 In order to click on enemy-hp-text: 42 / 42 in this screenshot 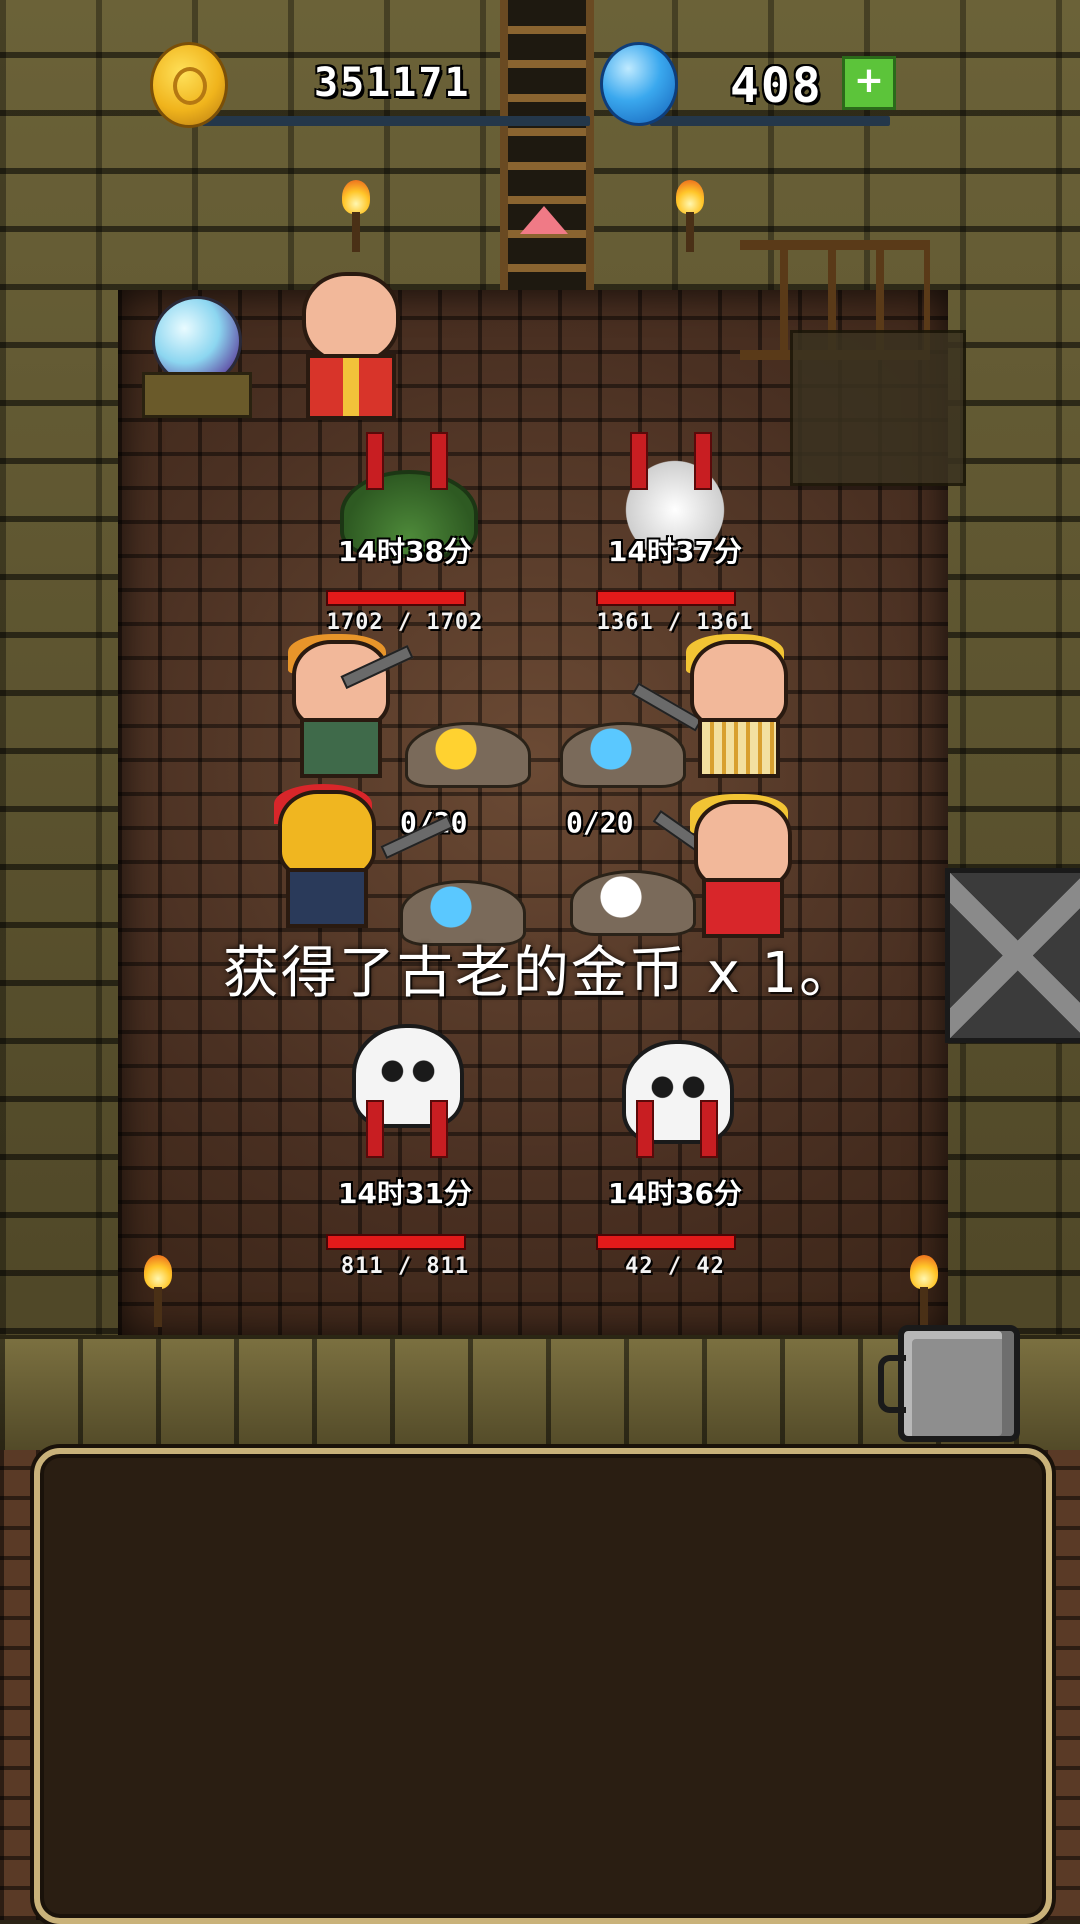, I will do `click(675, 1266)`.